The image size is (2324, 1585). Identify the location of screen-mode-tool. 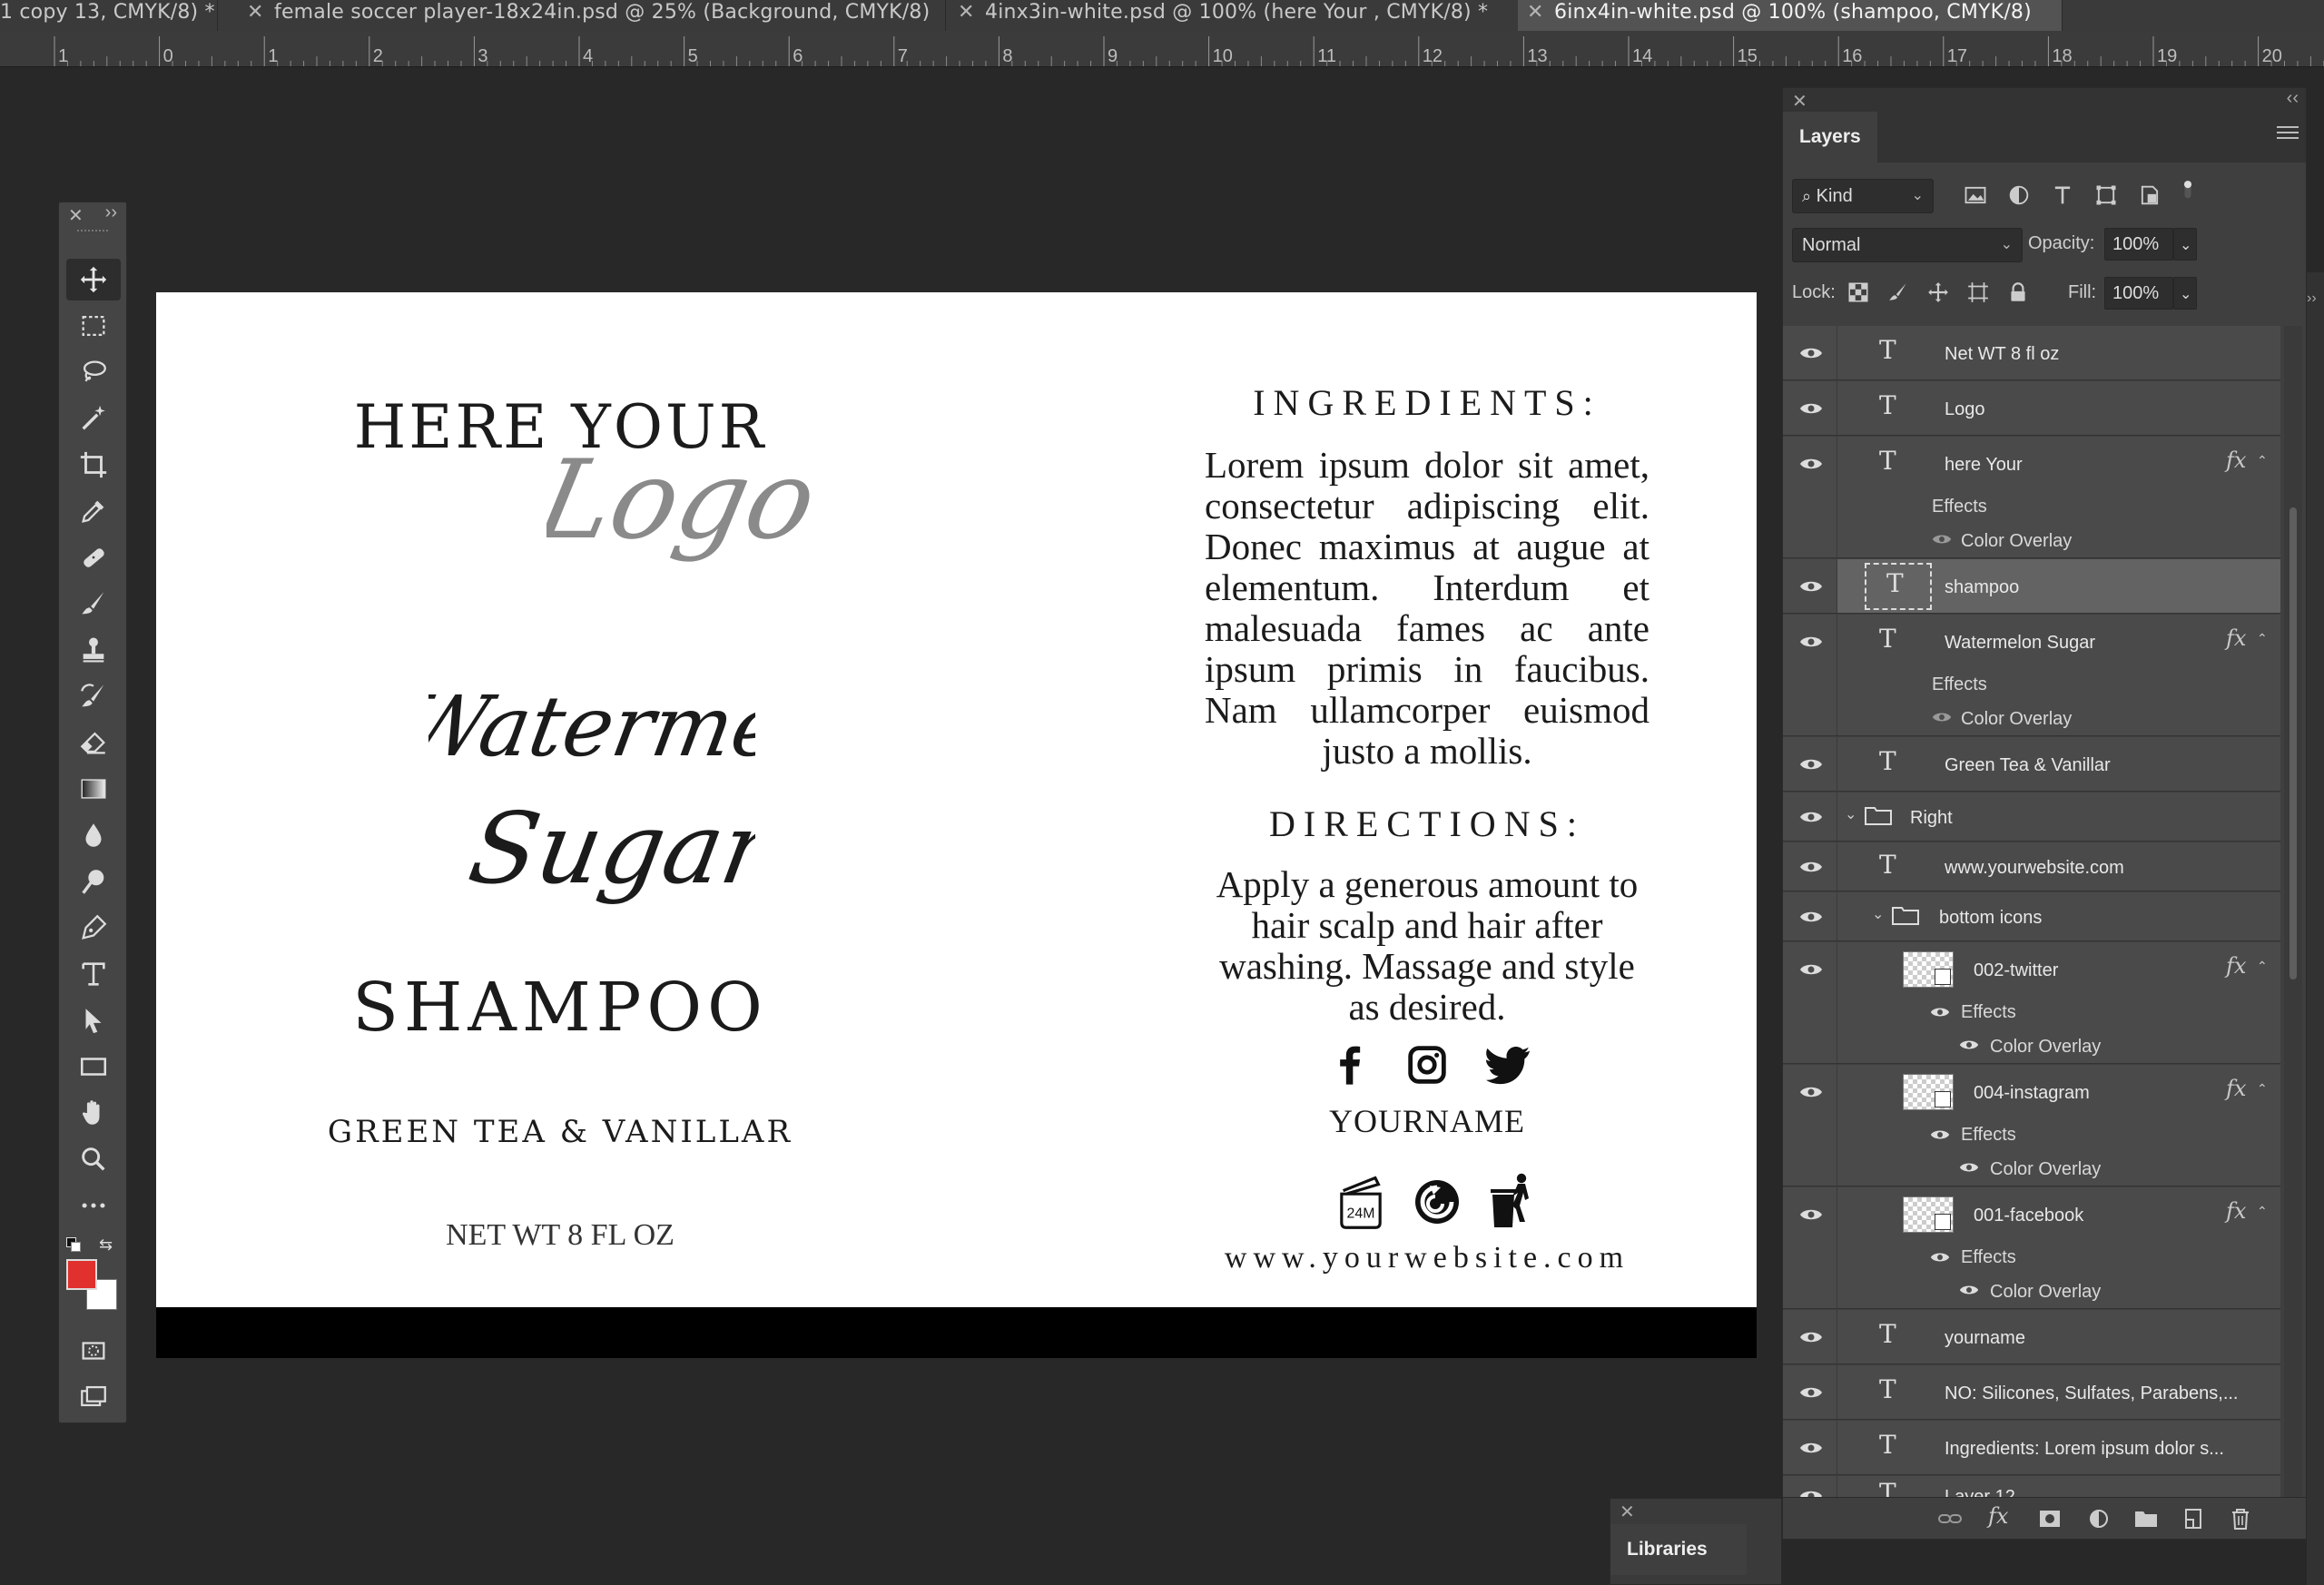
(93, 1396).